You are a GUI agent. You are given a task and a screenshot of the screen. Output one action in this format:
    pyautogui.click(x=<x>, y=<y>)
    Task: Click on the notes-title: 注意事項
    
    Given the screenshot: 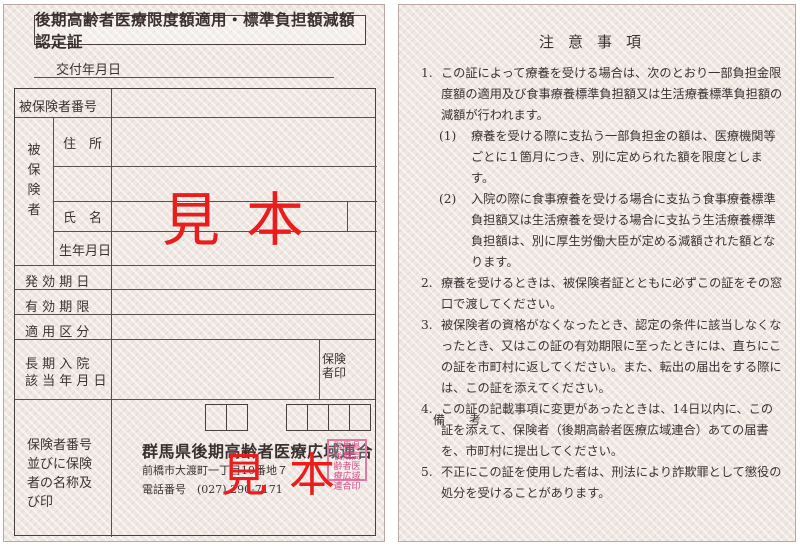 What is the action you would take?
    pyautogui.click(x=596, y=42)
    